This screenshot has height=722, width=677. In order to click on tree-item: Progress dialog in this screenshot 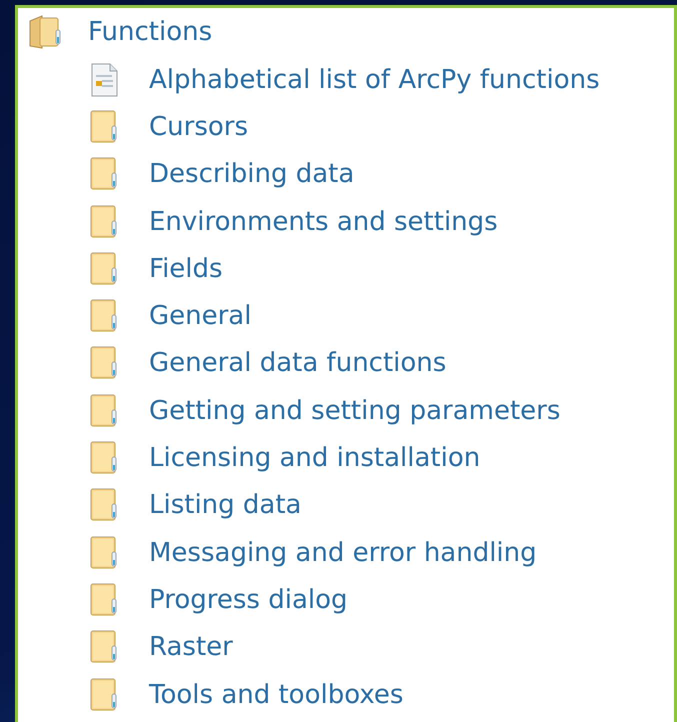, I will do `click(248, 599)`.